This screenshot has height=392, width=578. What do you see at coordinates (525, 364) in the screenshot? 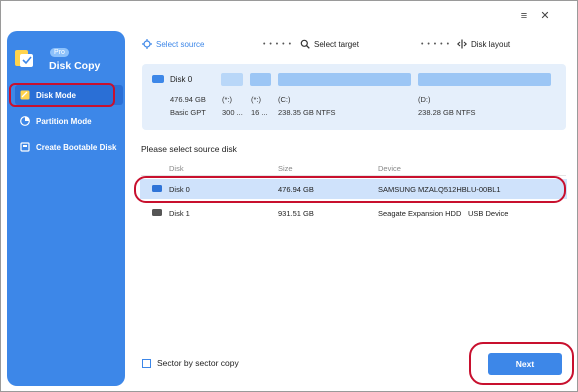
I see `next-button: Next` at bounding box center [525, 364].